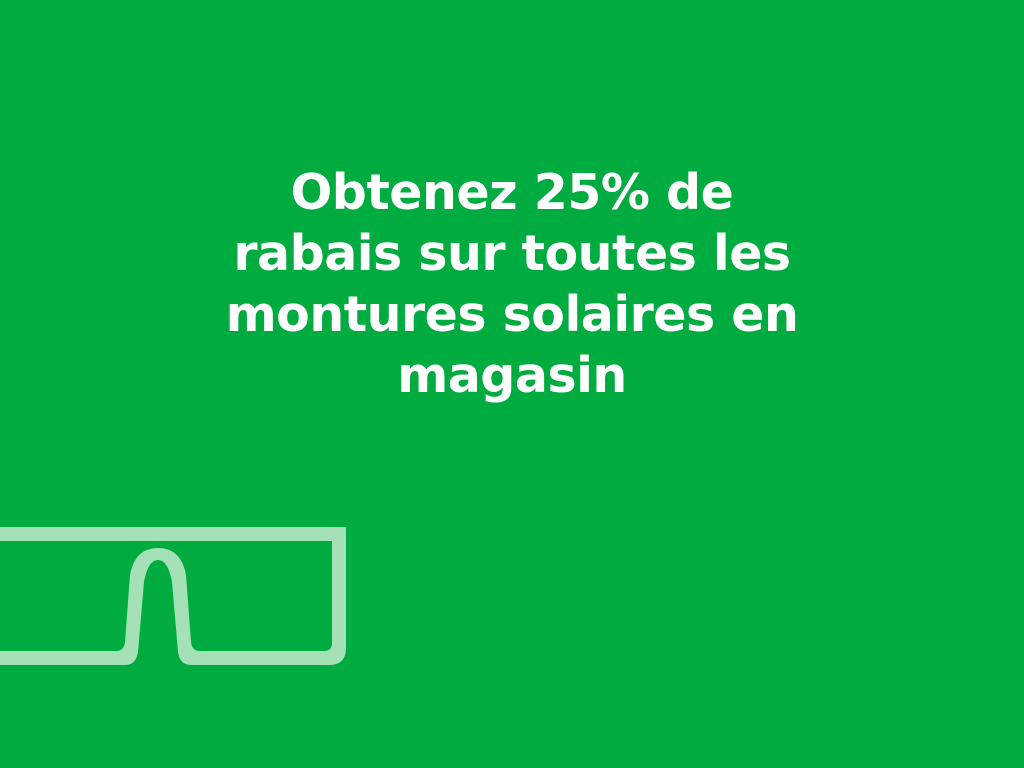 The width and height of the screenshot is (1024, 768). I want to click on glasses-frame, so click(173, 596).